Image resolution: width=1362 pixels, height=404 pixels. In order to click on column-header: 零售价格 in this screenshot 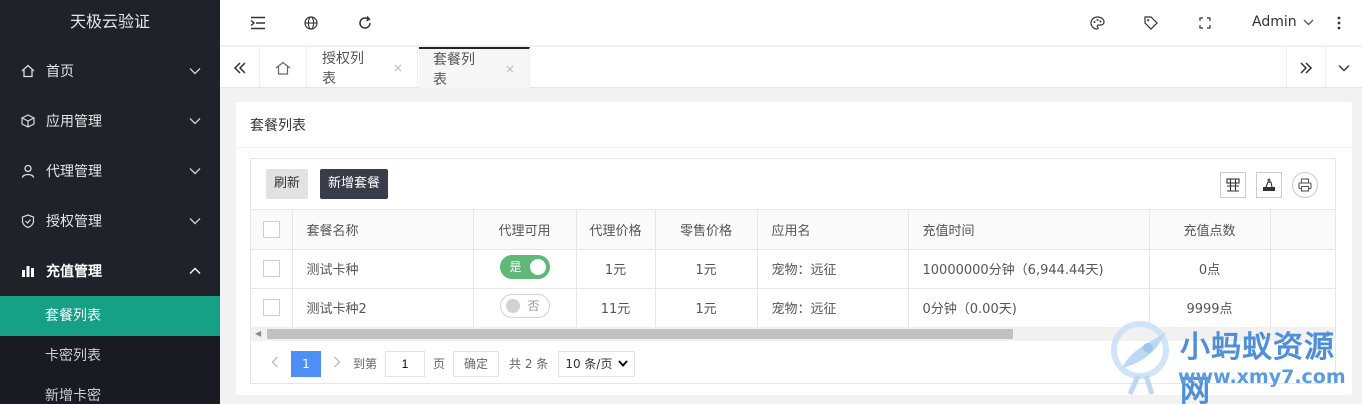, I will do `click(706, 230)`.